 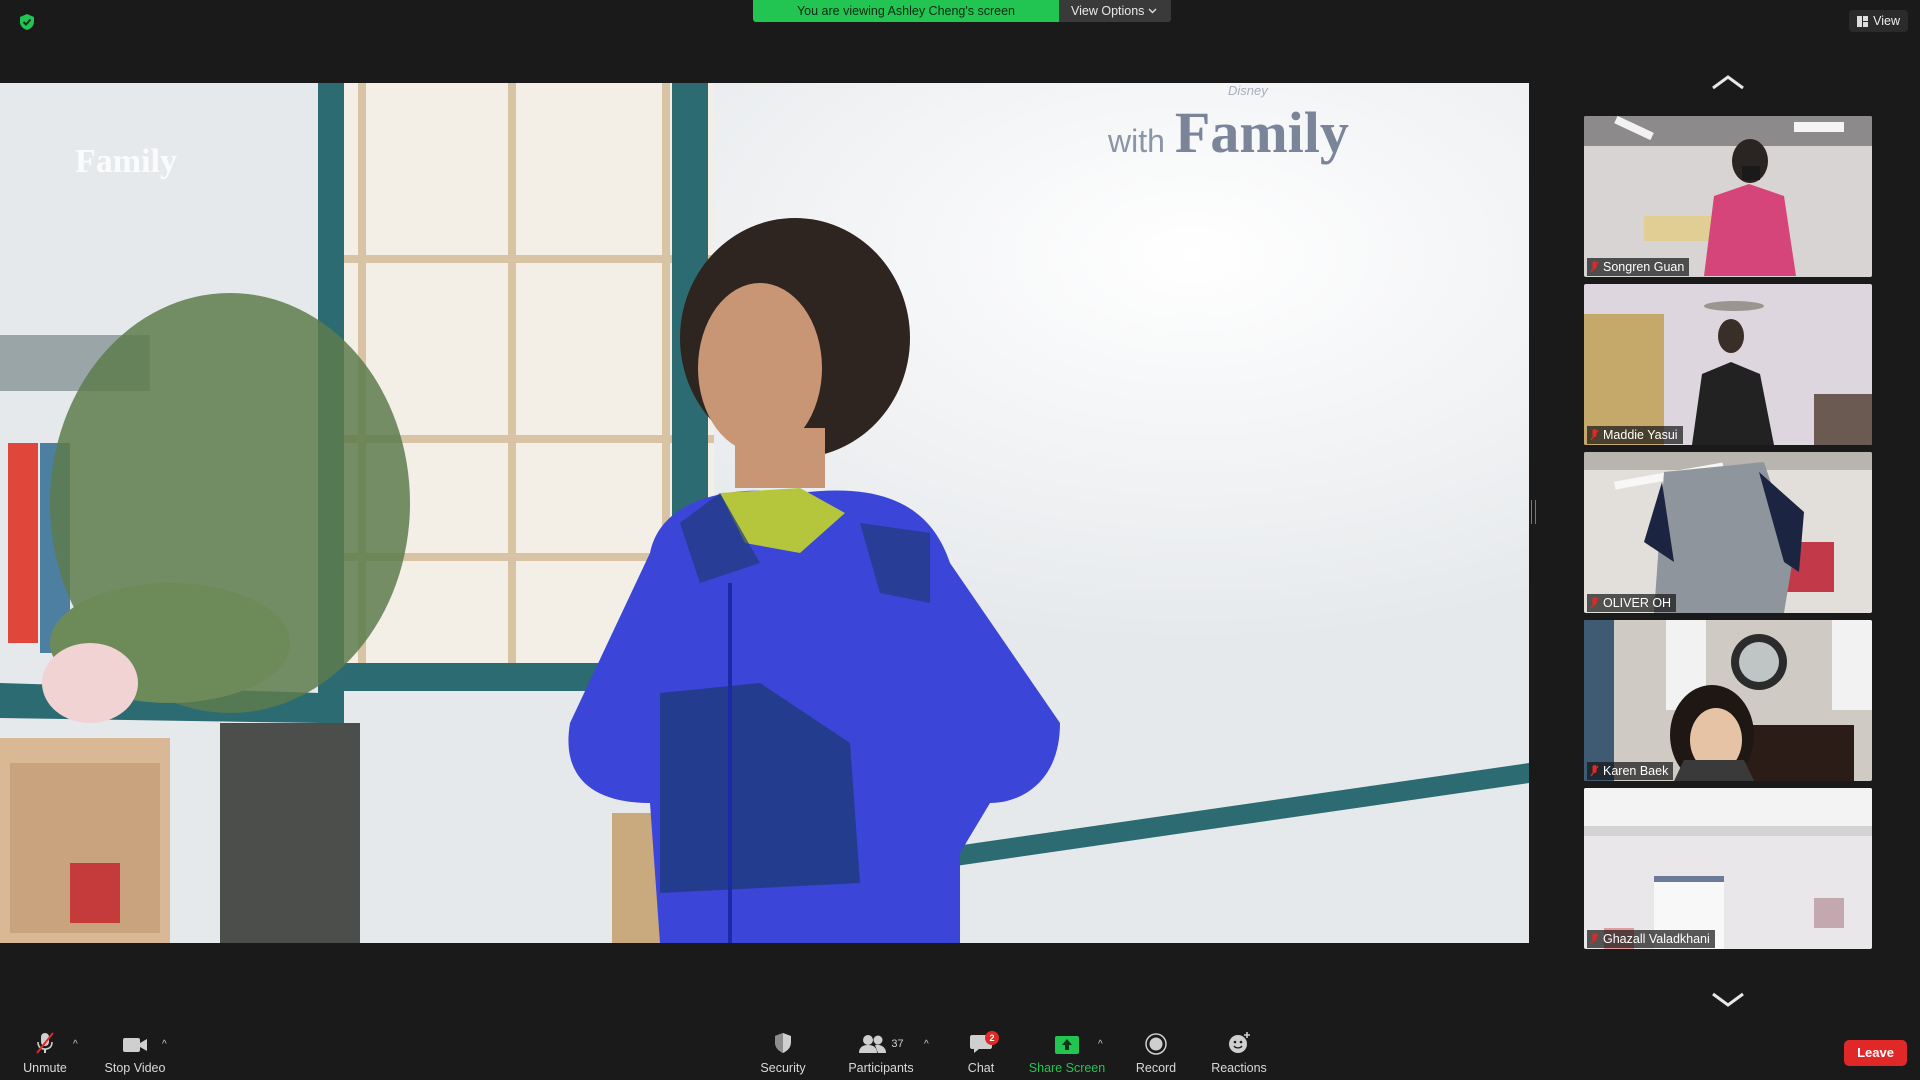 What do you see at coordinates (1239, 1068) in the screenshot?
I see `reactions-label: Reactions` at bounding box center [1239, 1068].